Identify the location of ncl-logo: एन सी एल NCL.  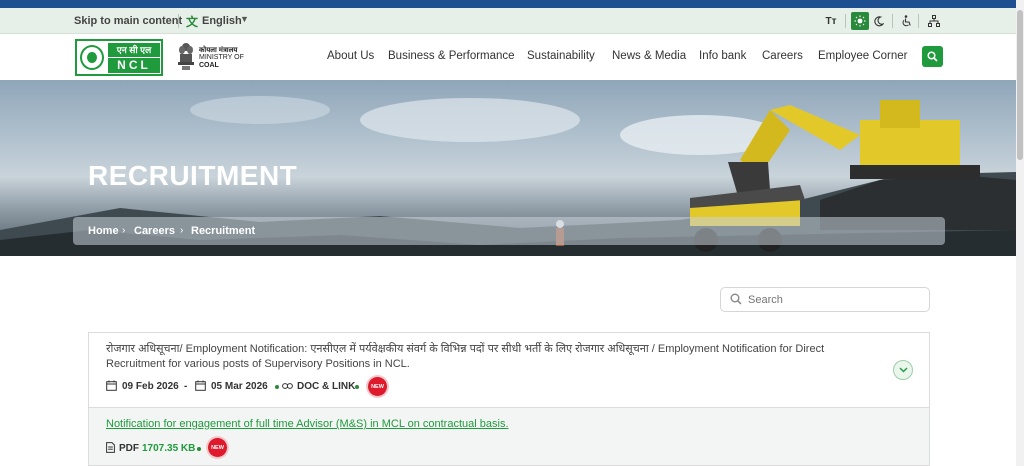
(119, 57).